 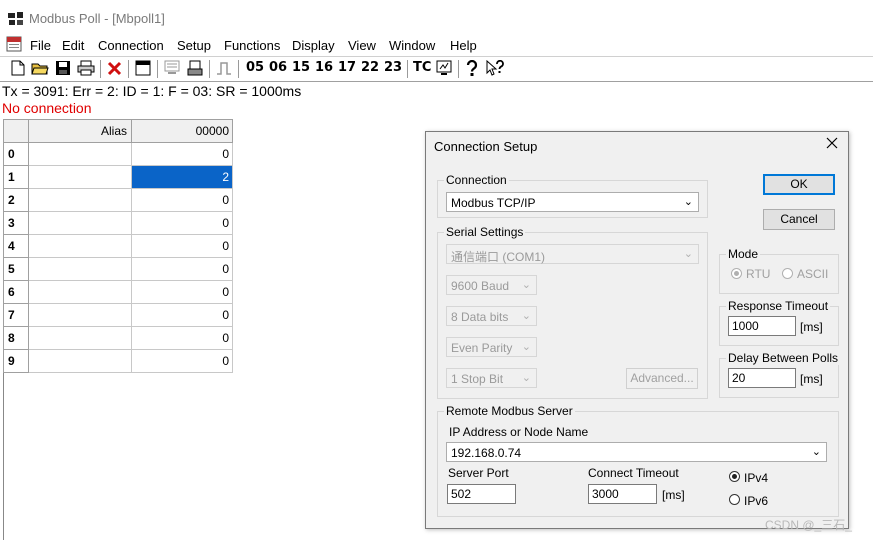 What do you see at coordinates (799, 184) in the screenshot?
I see `ok-button: OK` at bounding box center [799, 184].